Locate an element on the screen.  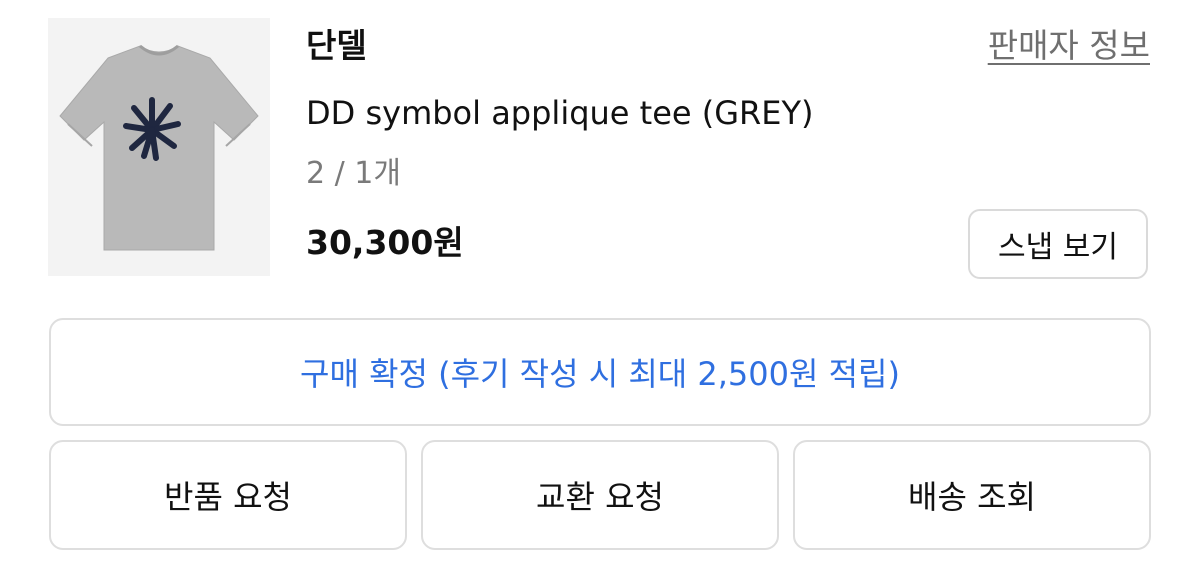
product-name: DD symbol applique tee (GREY) is located at coordinates (560, 113).